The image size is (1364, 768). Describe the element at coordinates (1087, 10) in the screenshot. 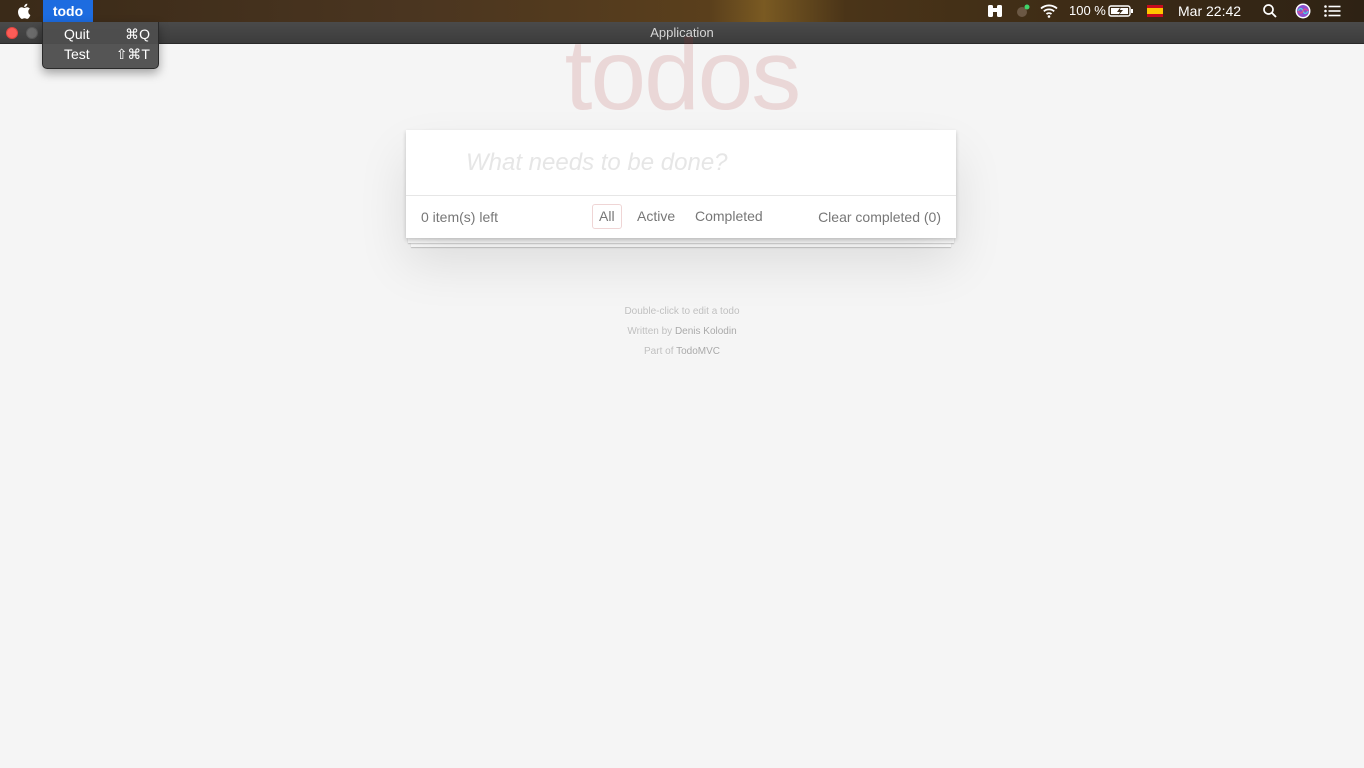

I see `battery-percent: 100 %` at that location.